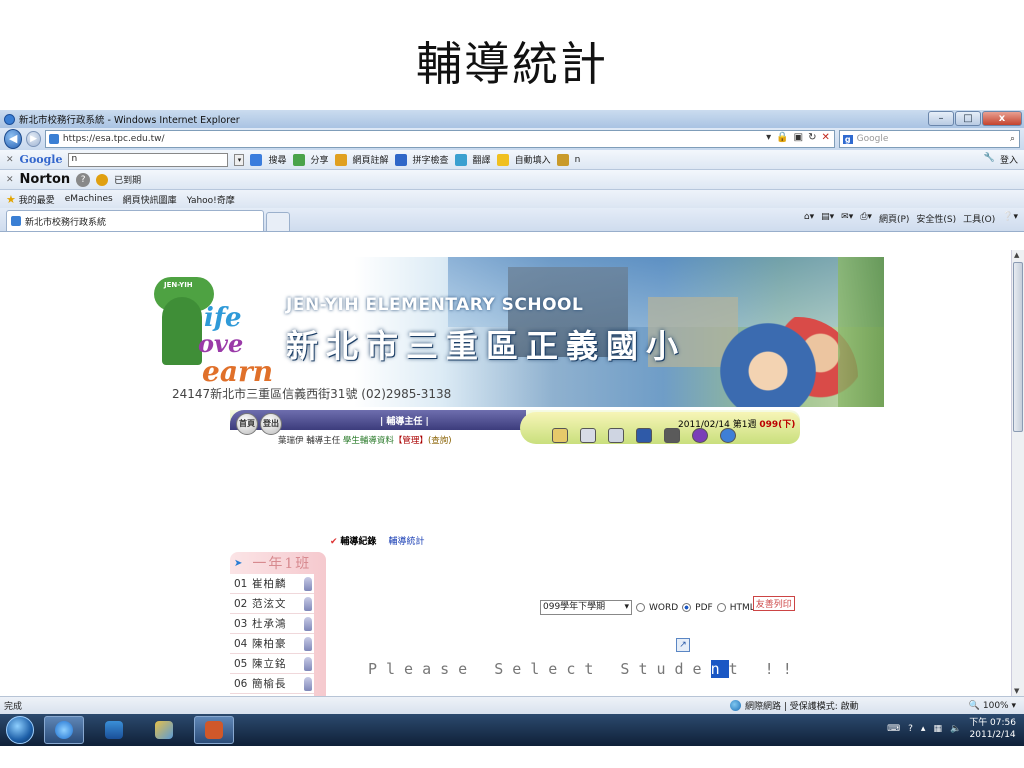 The height and width of the screenshot is (768, 1024). I want to click on url-field: https://esa.tpc.edu.tw/ ▾ 🔒 ▣ ↻ ✕, so click(439, 139).